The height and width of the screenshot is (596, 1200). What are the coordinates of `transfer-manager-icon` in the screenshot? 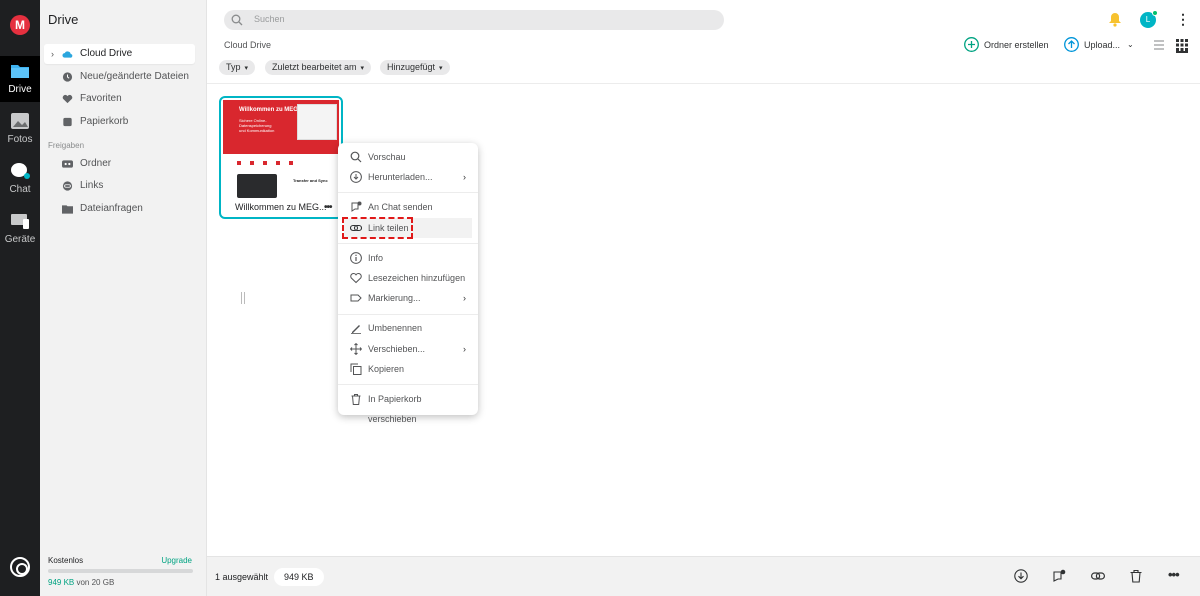 It's located at (20, 567).